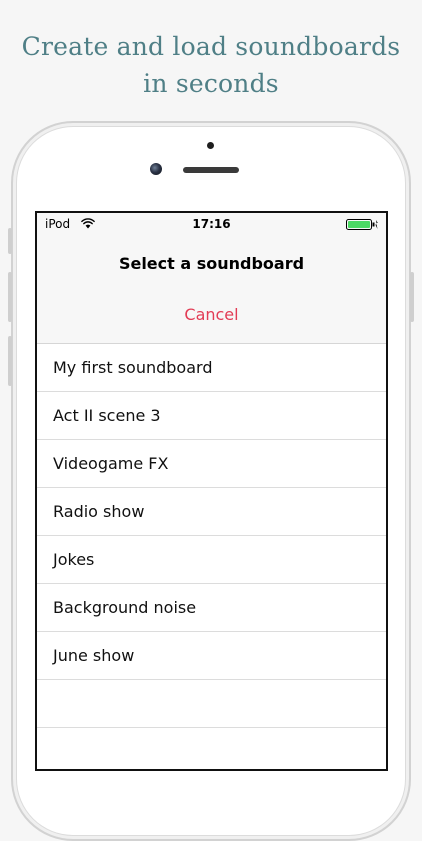 The image size is (422, 841). Describe the element at coordinates (211, 464) in the screenshot. I see `list-item-videogame-fx: Videogame FX` at that location.